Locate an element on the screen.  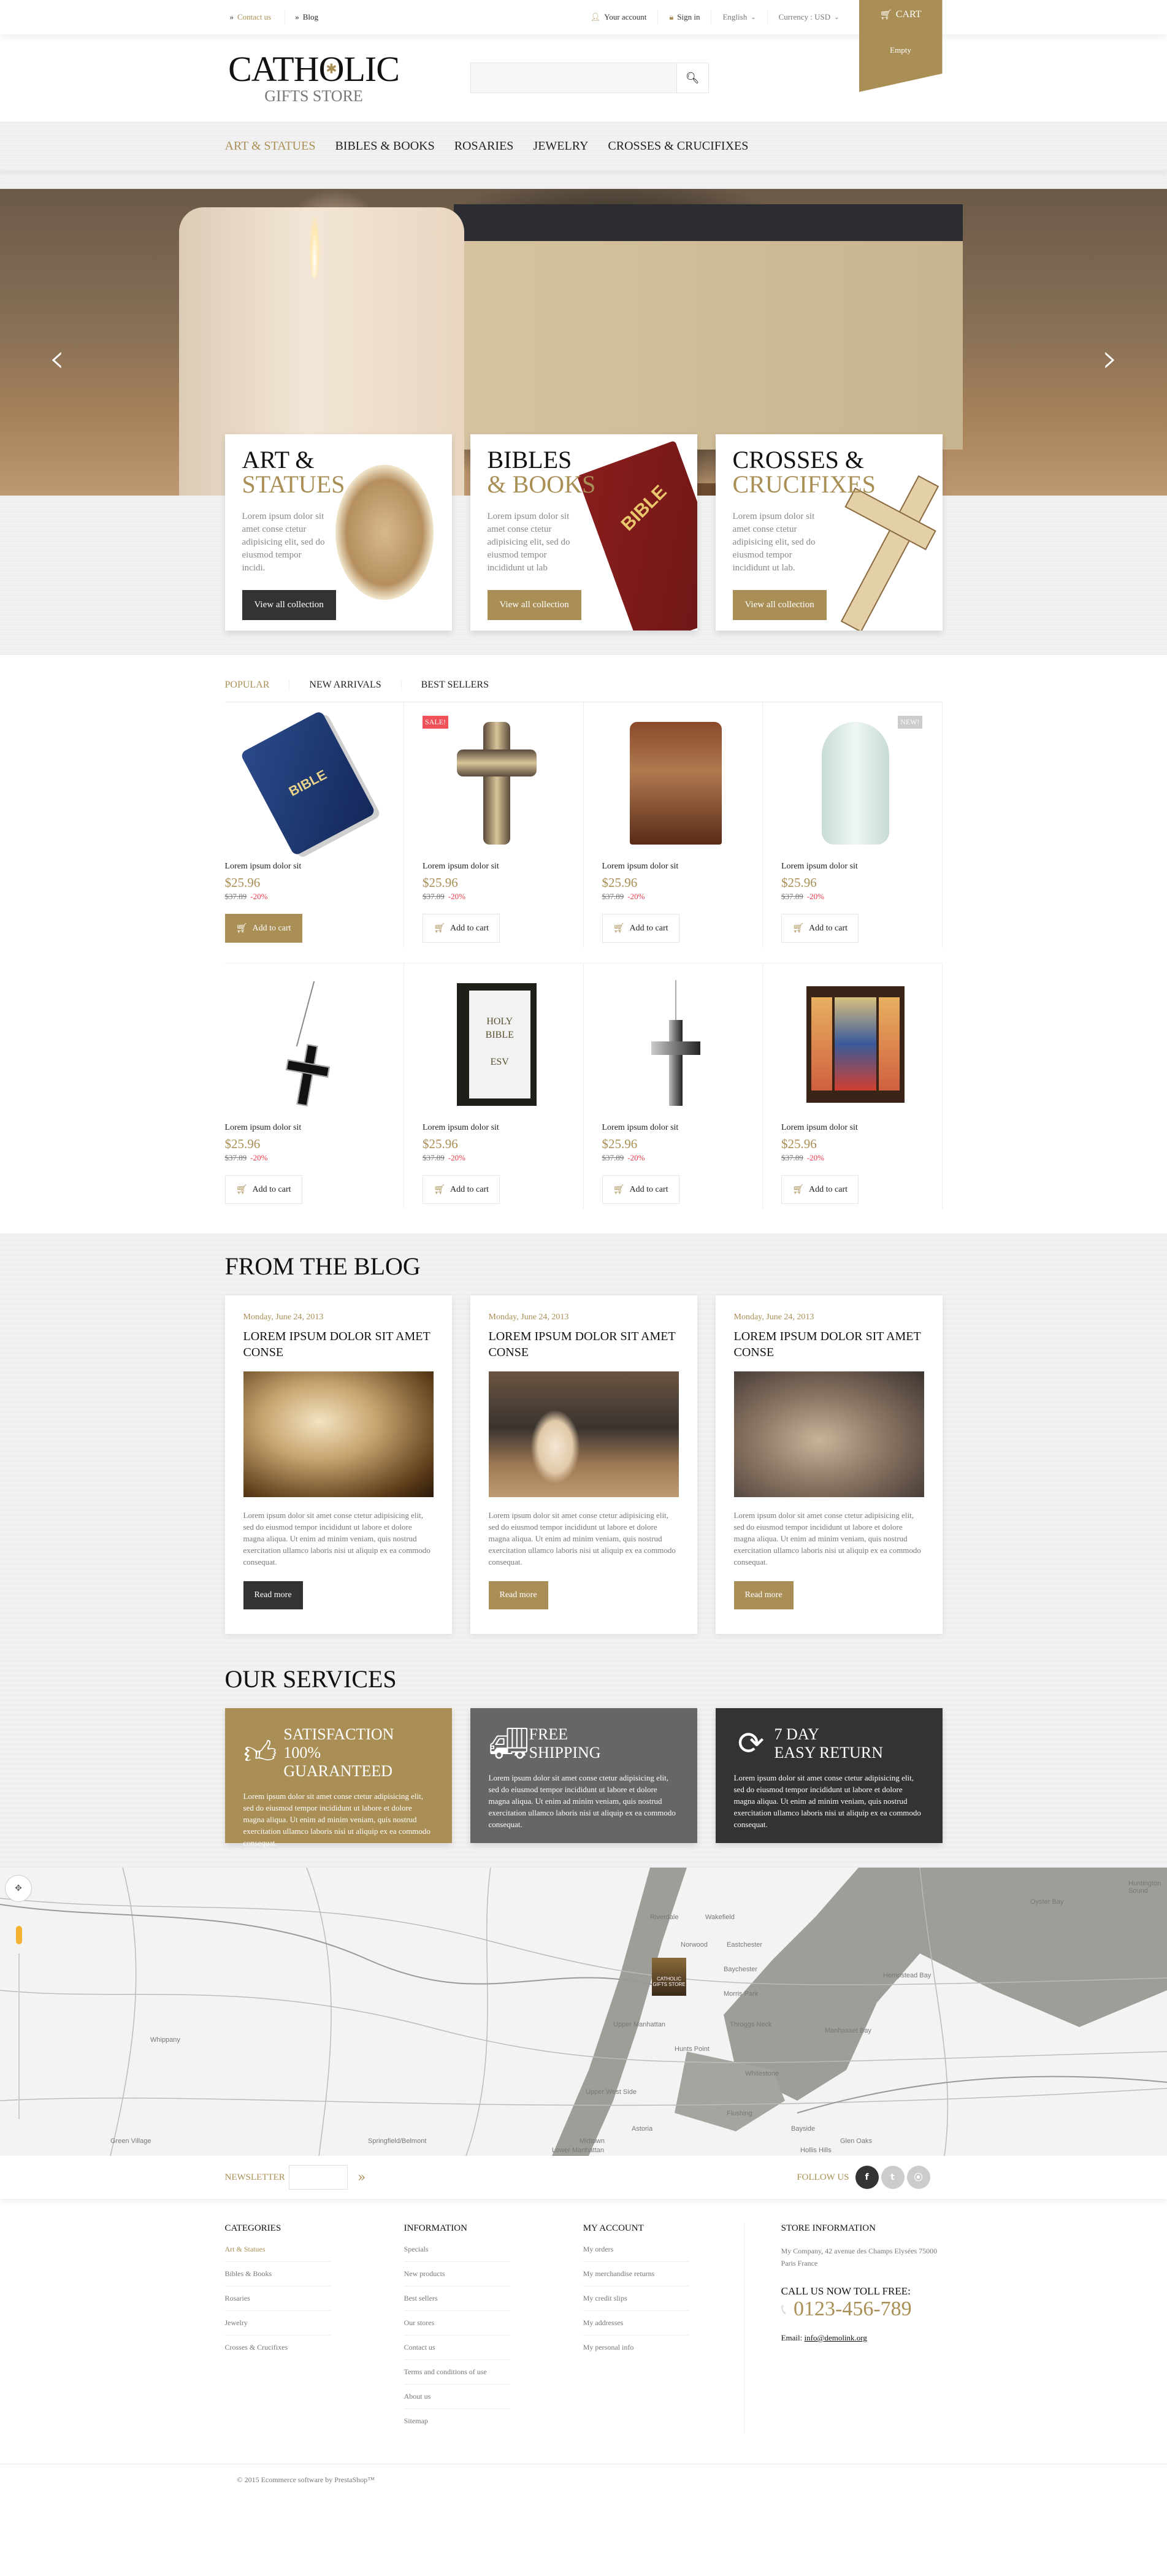
footer-link: Bibles & Books is located at coordinates (277, 2274).